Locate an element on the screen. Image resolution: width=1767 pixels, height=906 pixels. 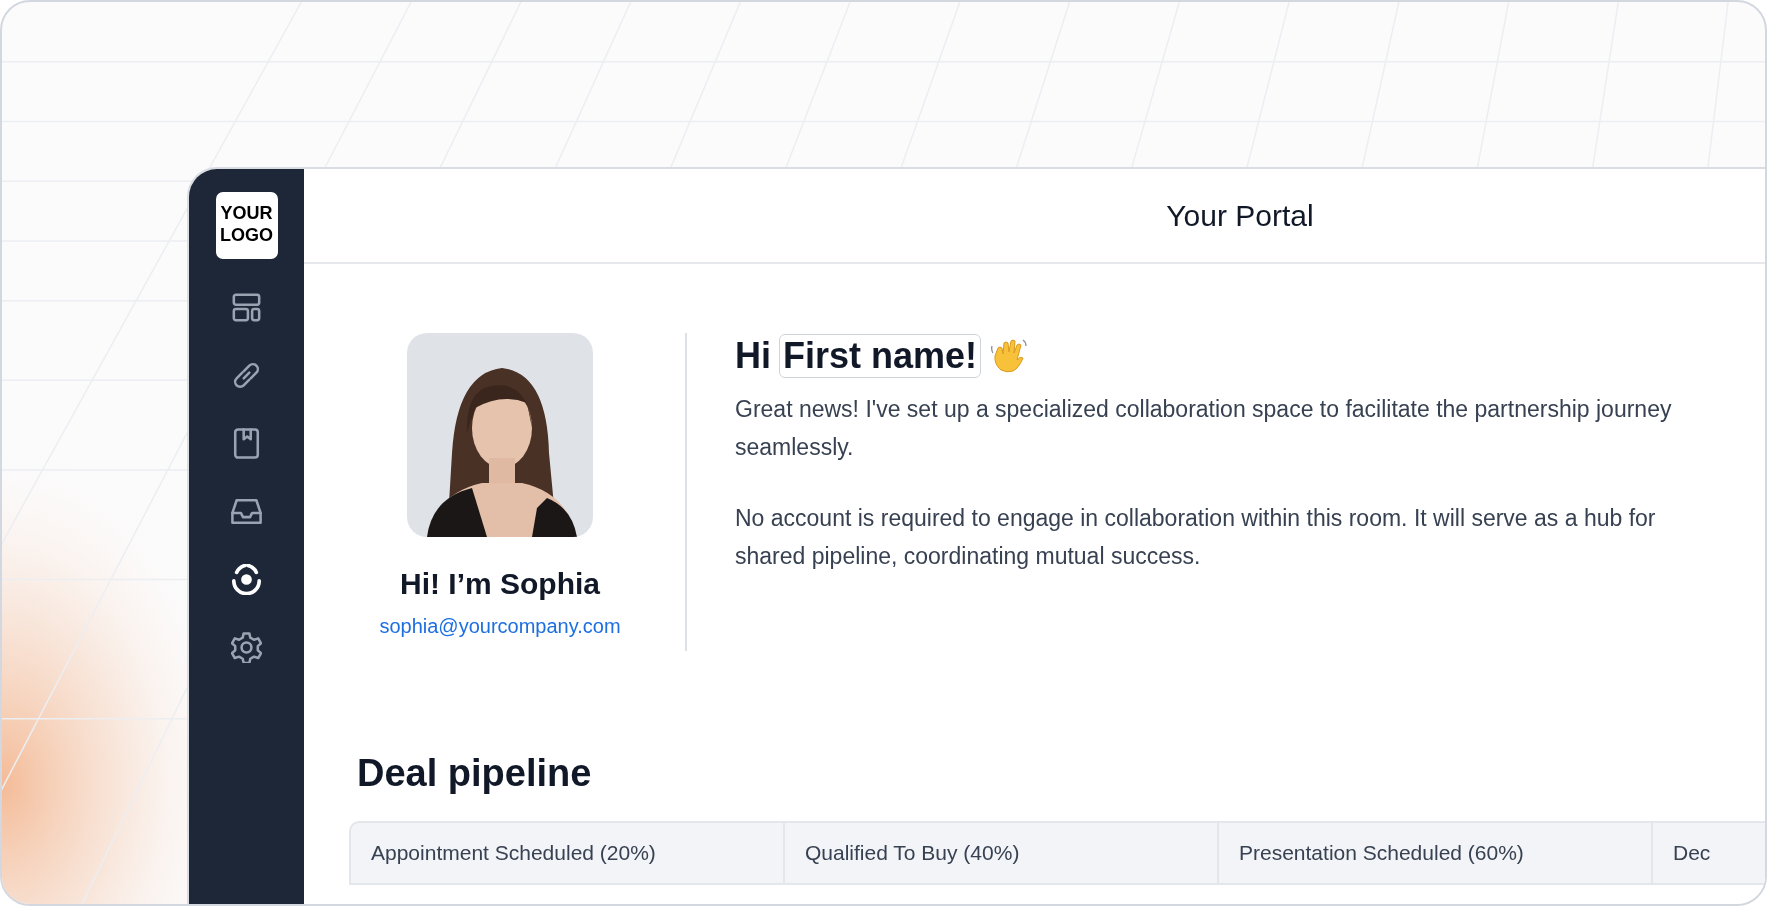
logo: YOUR LOGO is located at coordinates (246, 225).